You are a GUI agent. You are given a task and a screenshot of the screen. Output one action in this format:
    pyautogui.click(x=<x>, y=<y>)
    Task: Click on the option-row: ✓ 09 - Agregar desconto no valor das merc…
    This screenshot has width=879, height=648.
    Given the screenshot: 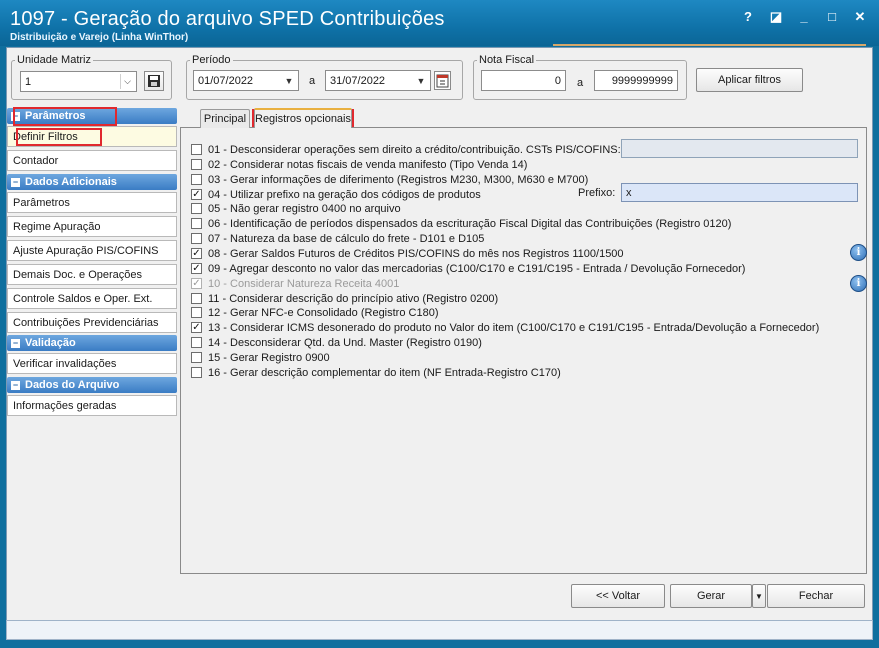 What is the action you would take?
    pyautogui.click(x=468, y=268)
    